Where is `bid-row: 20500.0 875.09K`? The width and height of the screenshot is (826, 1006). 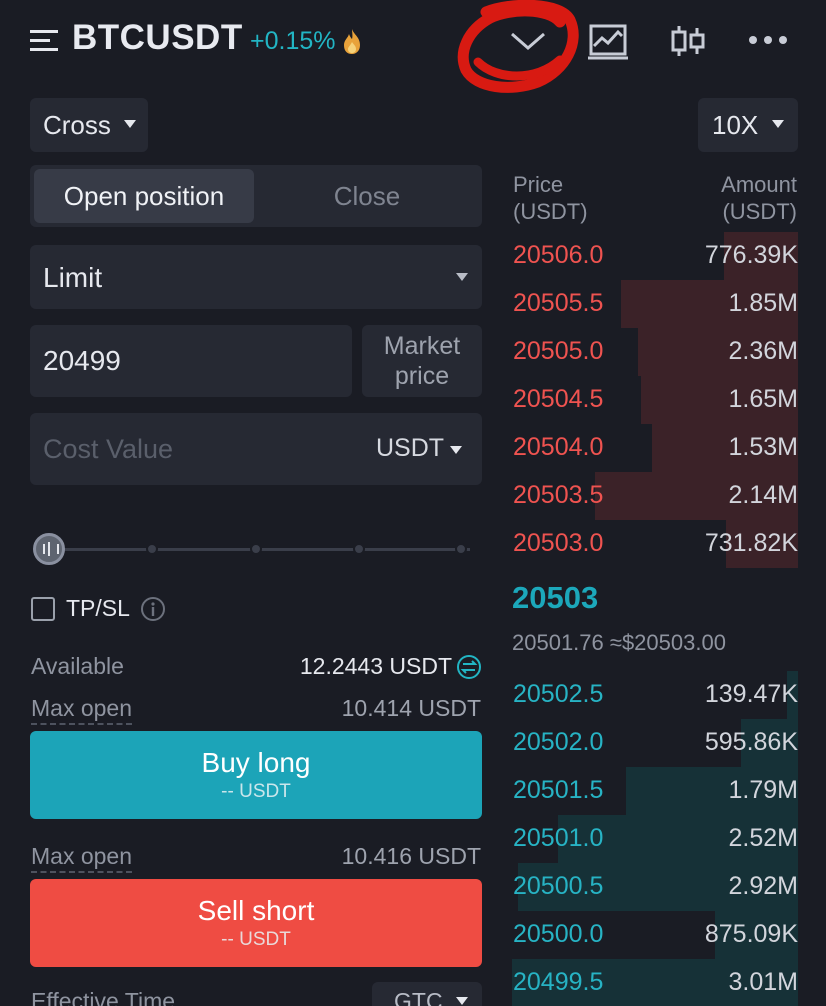
bid-row: 20500.0 875.09K is located at coordinates (655, 935).